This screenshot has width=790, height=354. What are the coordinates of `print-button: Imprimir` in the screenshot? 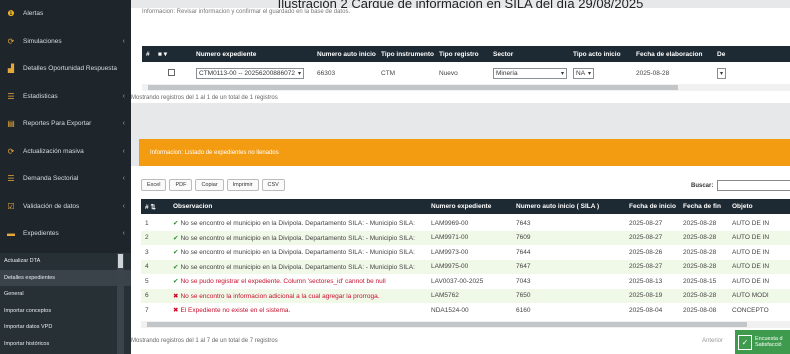 It's located at (242, 185).